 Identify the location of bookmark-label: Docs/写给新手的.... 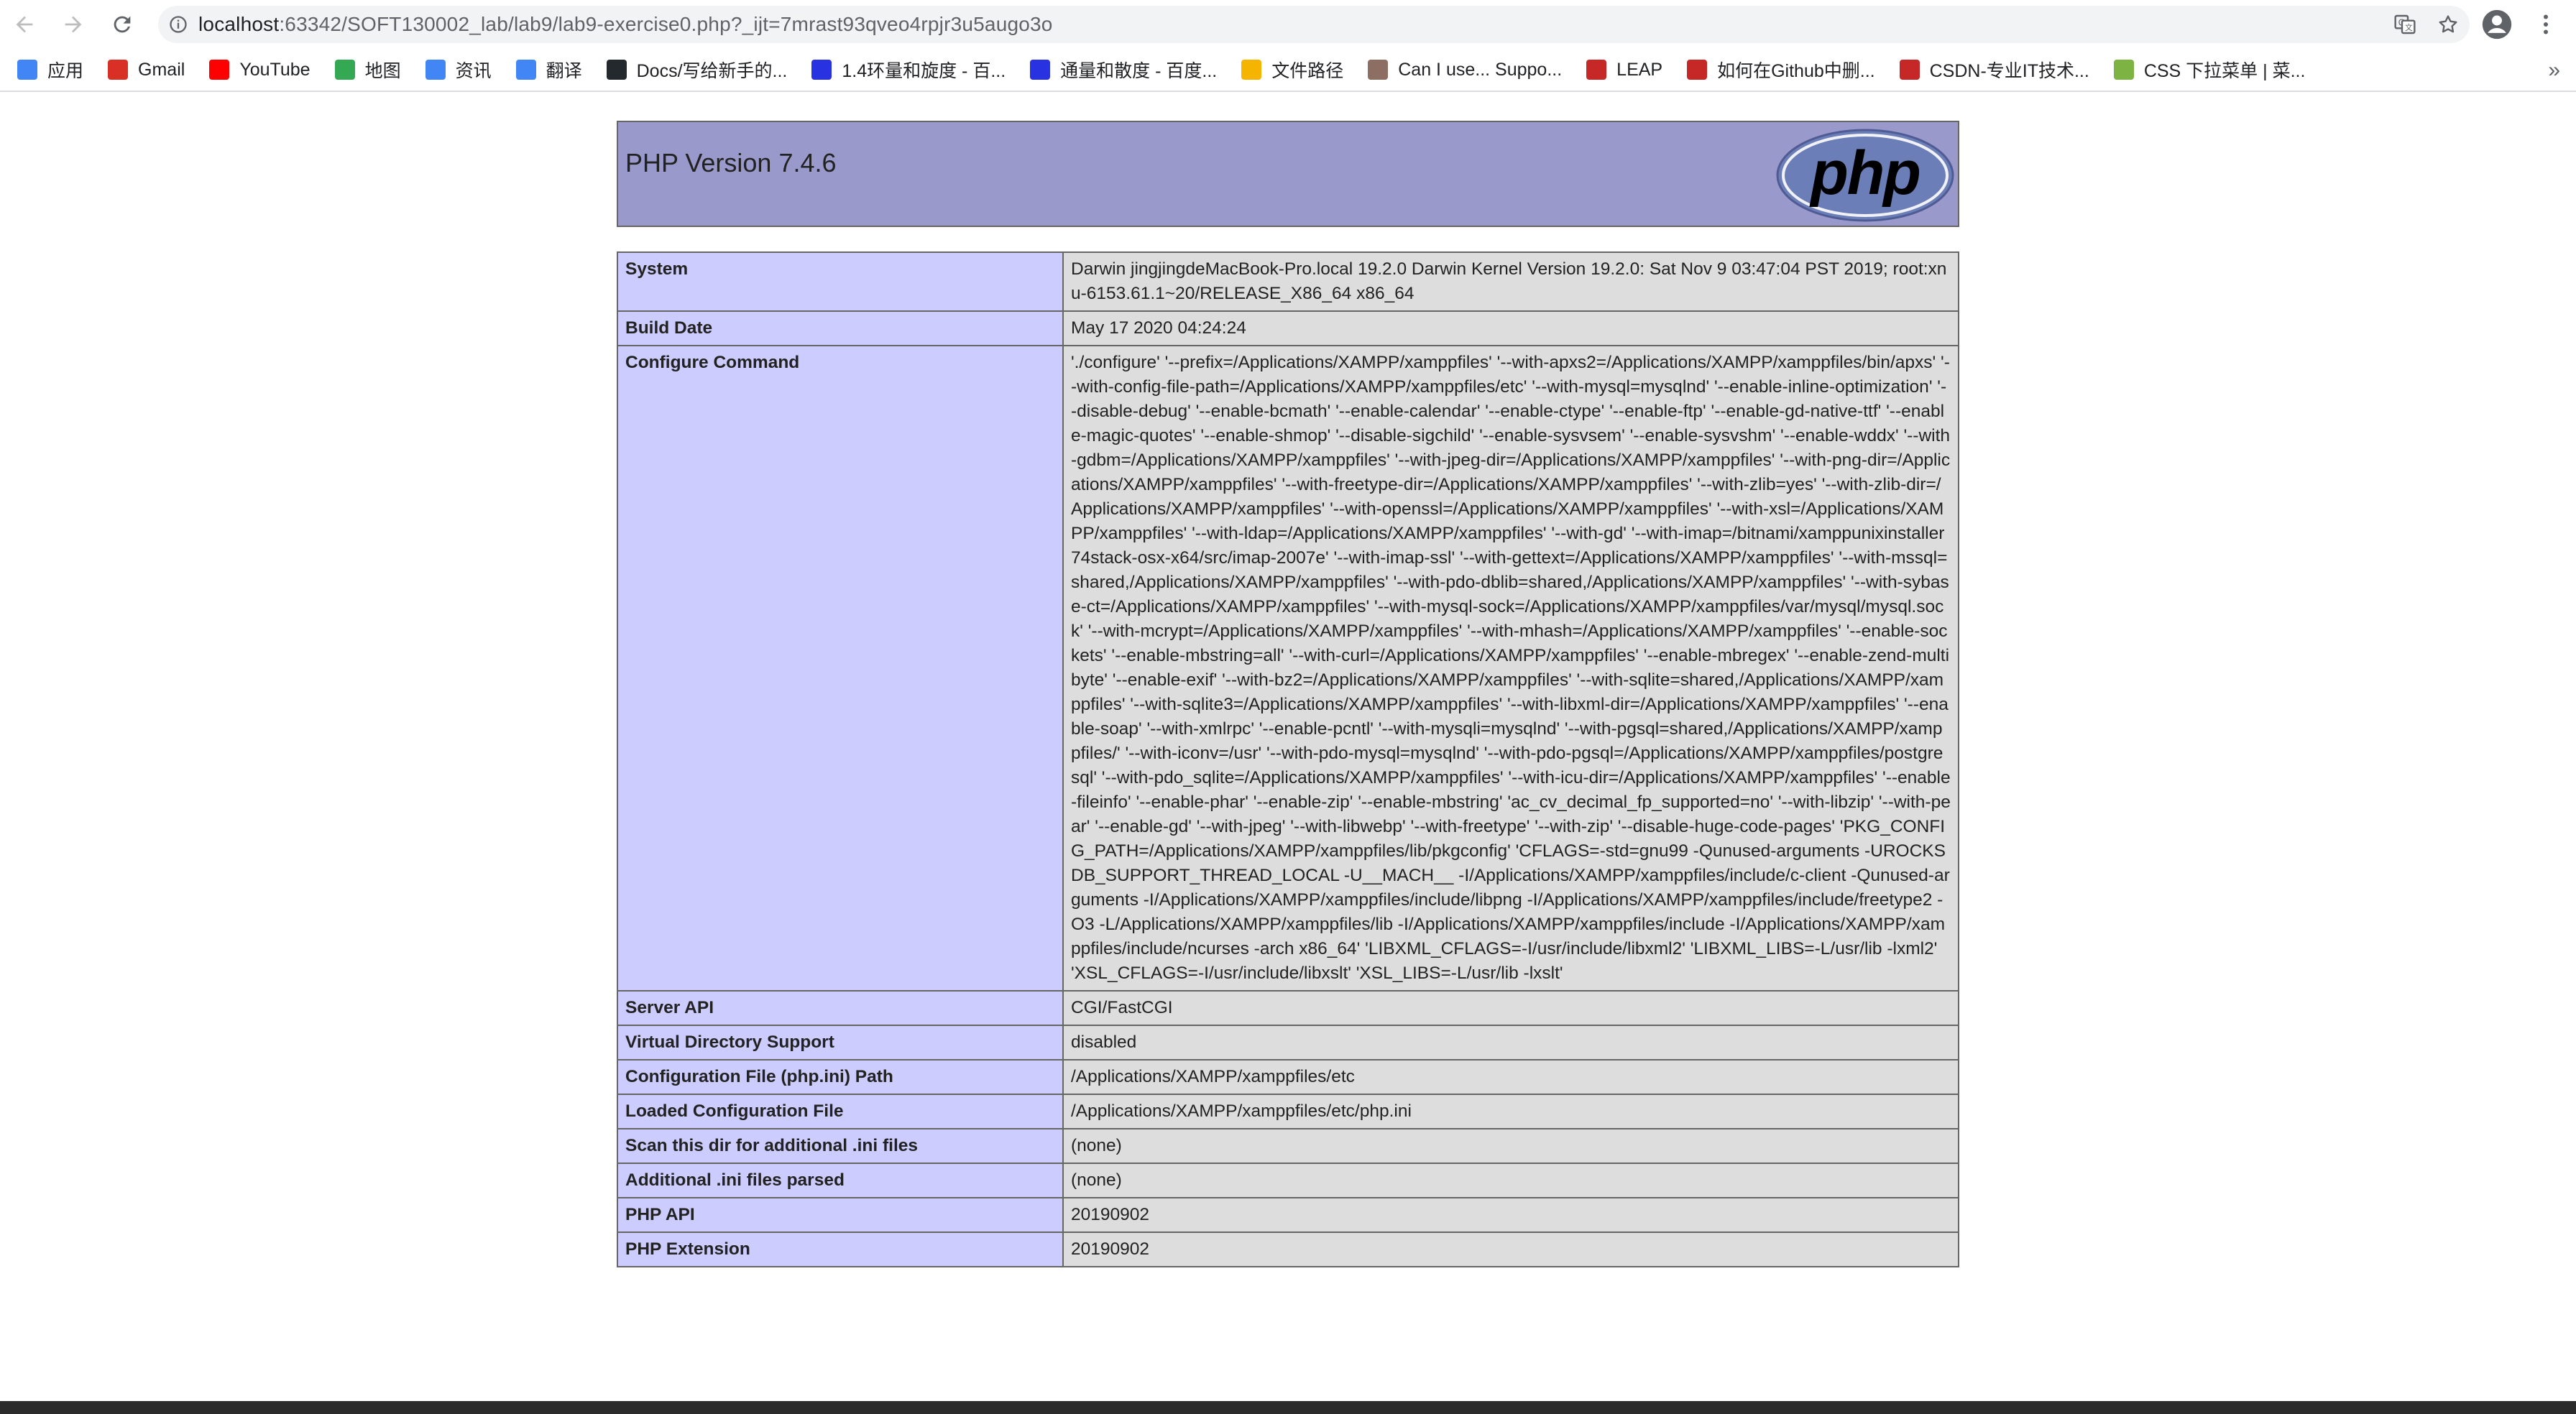
(712, 71).